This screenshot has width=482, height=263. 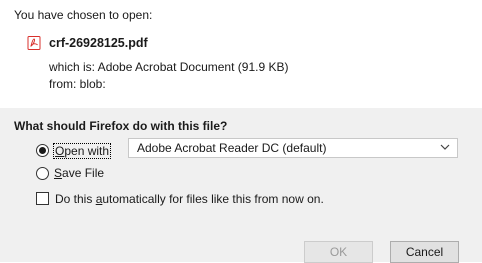 I want to click on cancel-button: Cancel, so click(x=424, y=252).